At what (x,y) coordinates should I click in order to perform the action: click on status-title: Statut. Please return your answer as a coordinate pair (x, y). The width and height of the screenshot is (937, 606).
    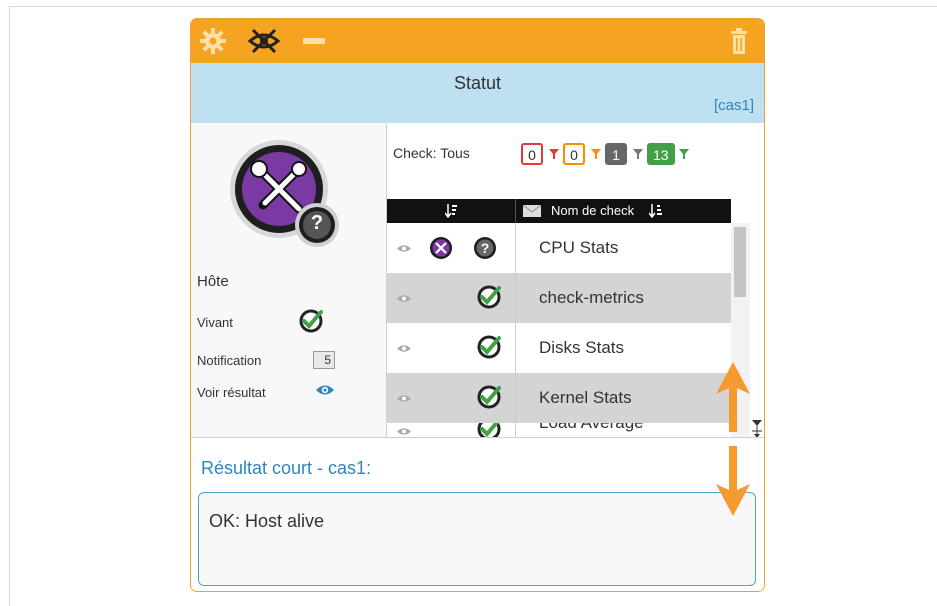
    Looking at the image, I should click on (477, 83).